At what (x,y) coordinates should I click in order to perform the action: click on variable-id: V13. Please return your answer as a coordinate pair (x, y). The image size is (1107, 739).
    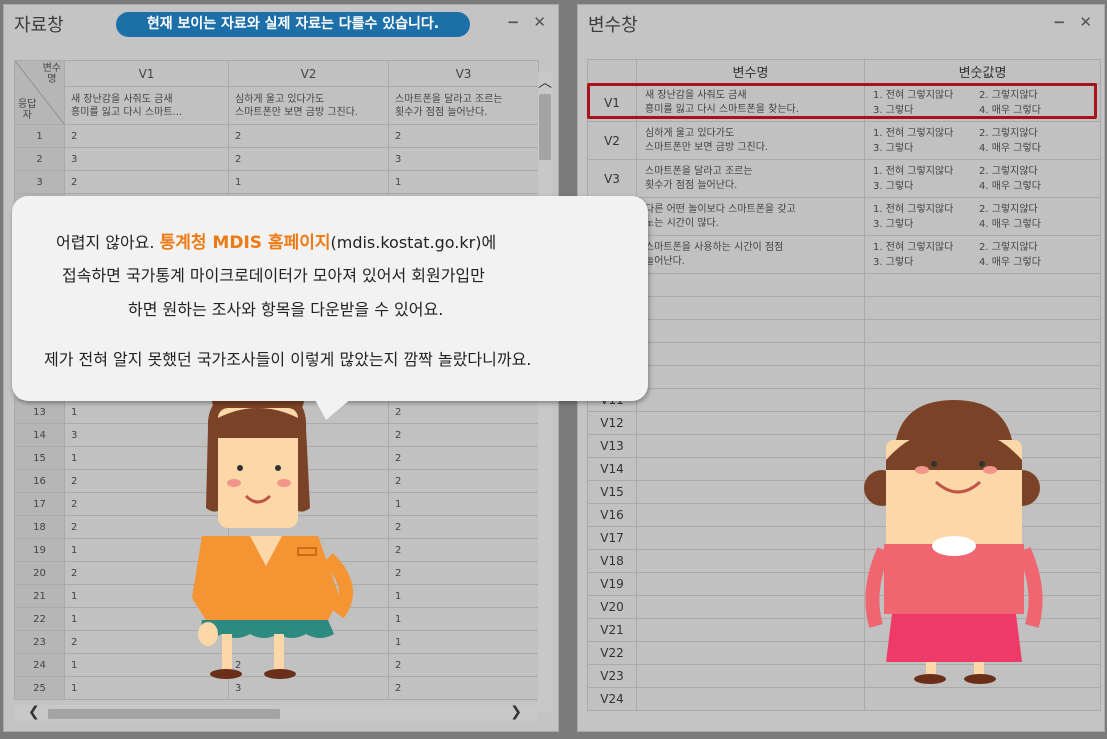
    Looking at the image, I should click on (612, 446).